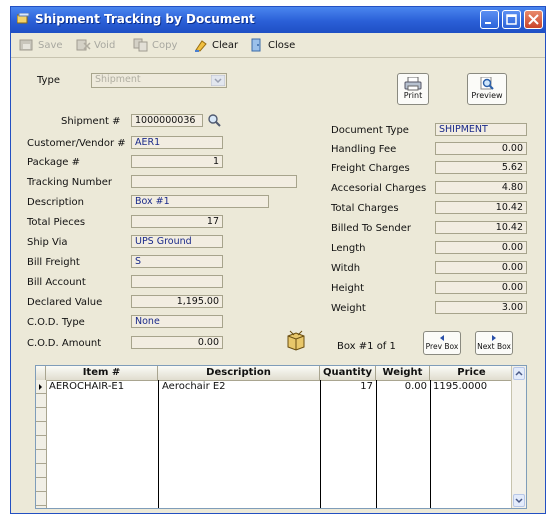  Describe the element at coordinates (177, 161) in the screenshot. I see `package-number-field: 1` at that location.